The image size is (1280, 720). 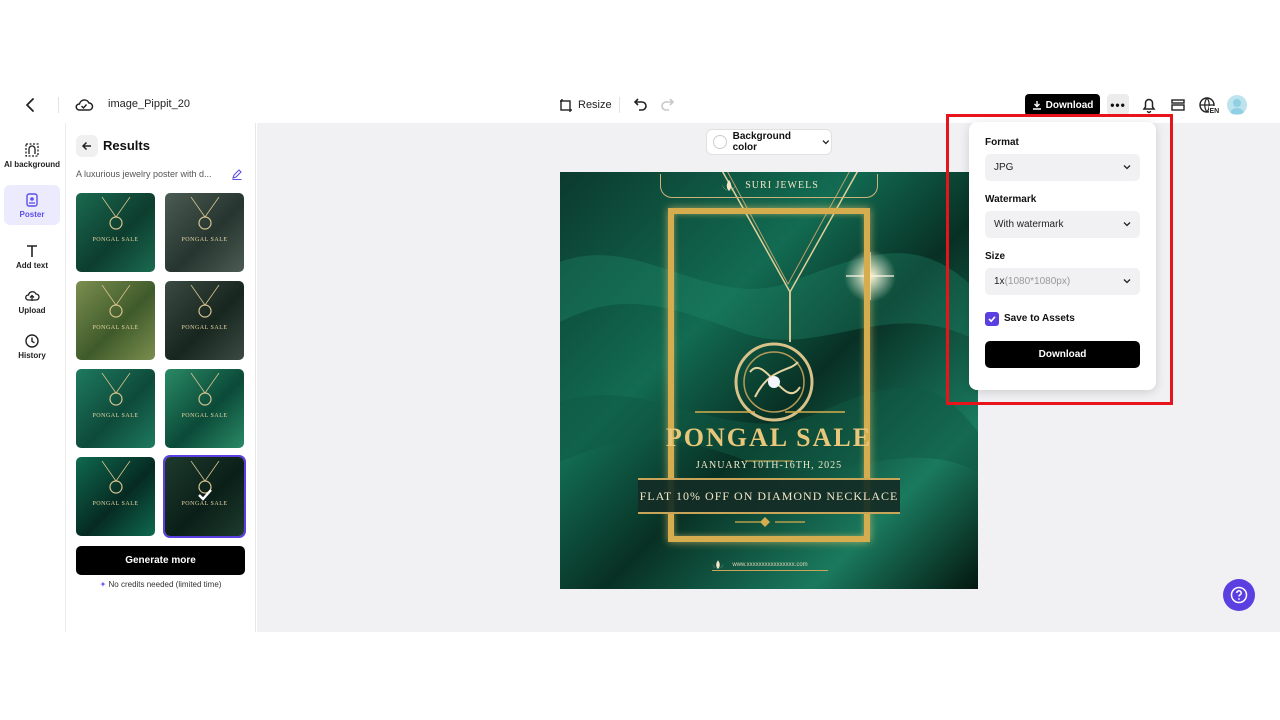 I want to click on format-label: Format, so click(x=1002, y=142).